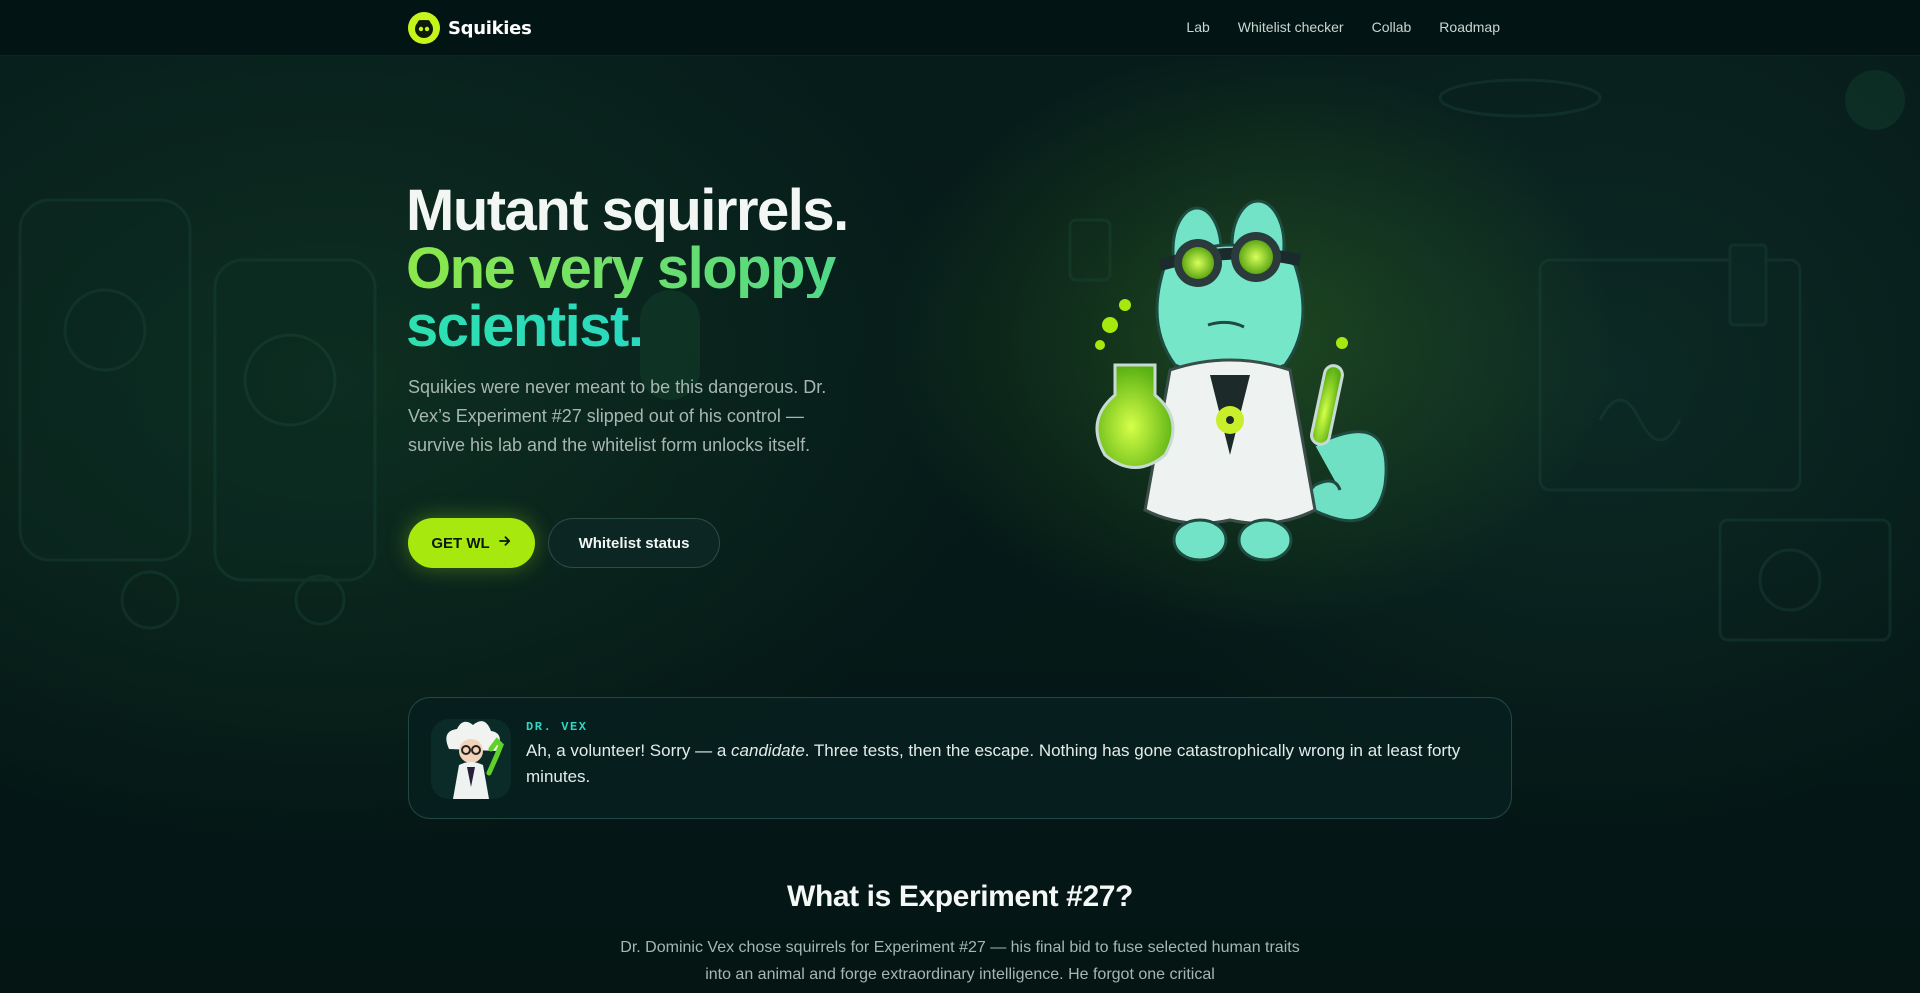 This screenshot has height=993, width=1920. What do you see at coordinates (557, 727) in the screenshot?
I see `dialog-speaker-name: DR. VEX` at bounding box center [557, 727].